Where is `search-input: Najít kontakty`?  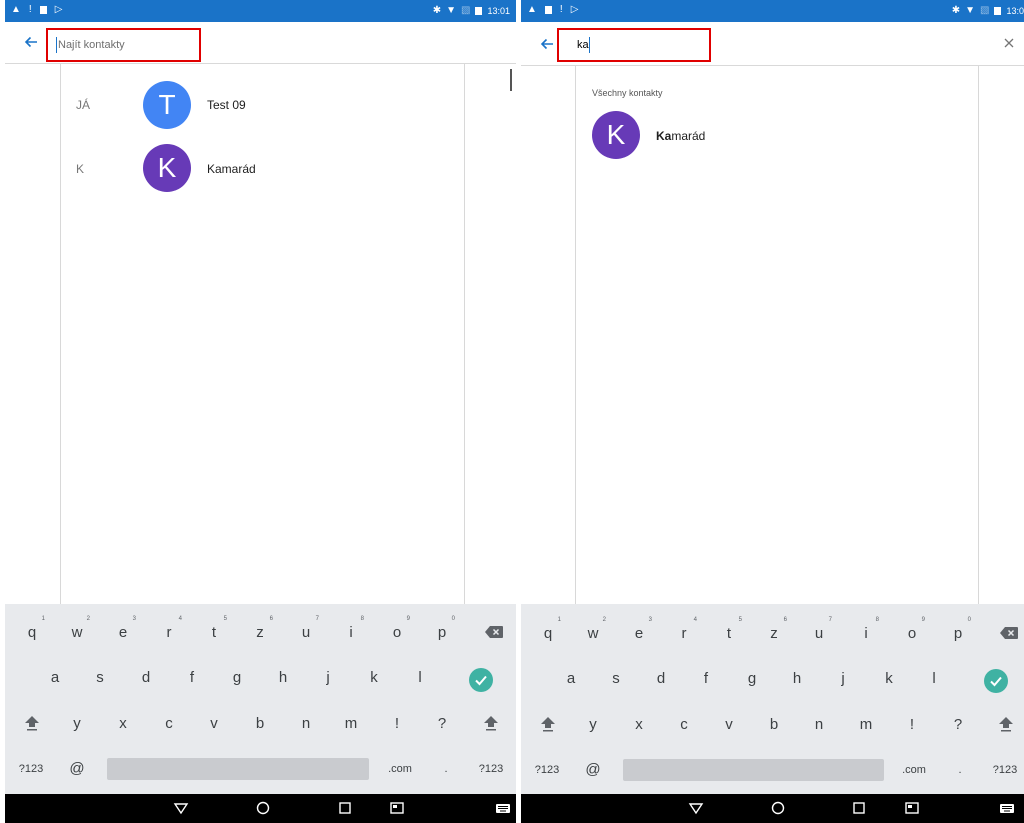 search-input: Najít kontakty is located at coordinates (123, 45).